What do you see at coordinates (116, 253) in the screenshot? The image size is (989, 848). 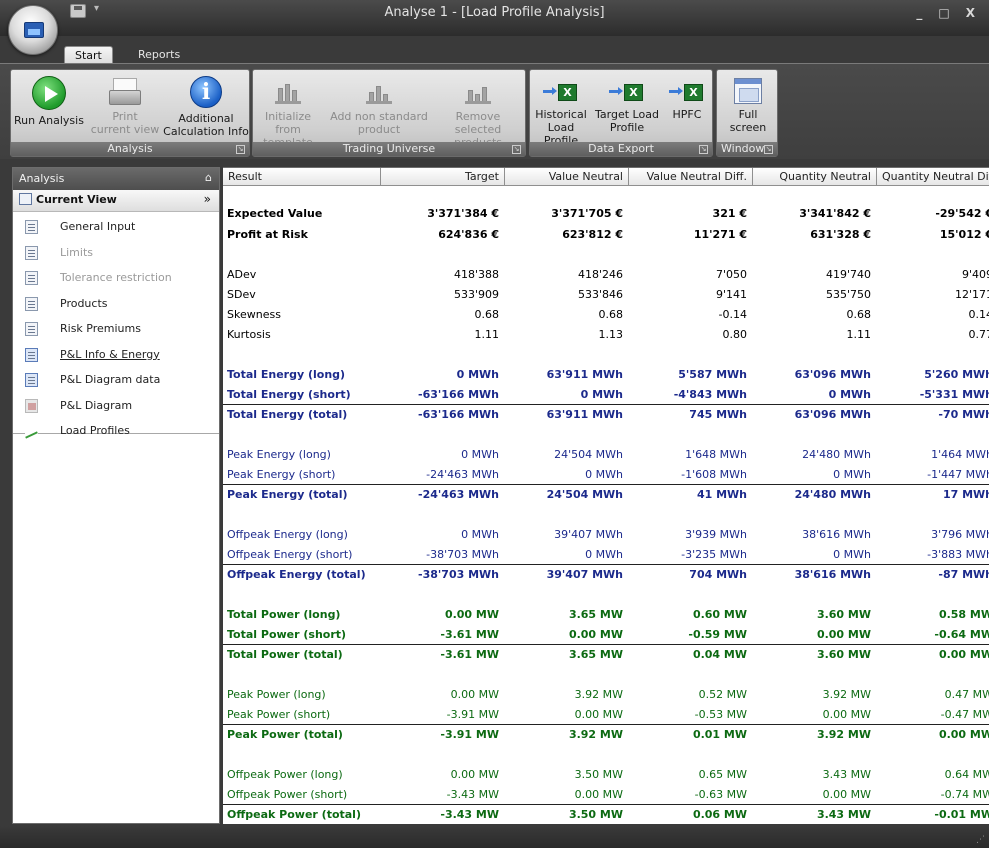 I see `nav-item-limits: Limits` at bounding box center [116, 253].